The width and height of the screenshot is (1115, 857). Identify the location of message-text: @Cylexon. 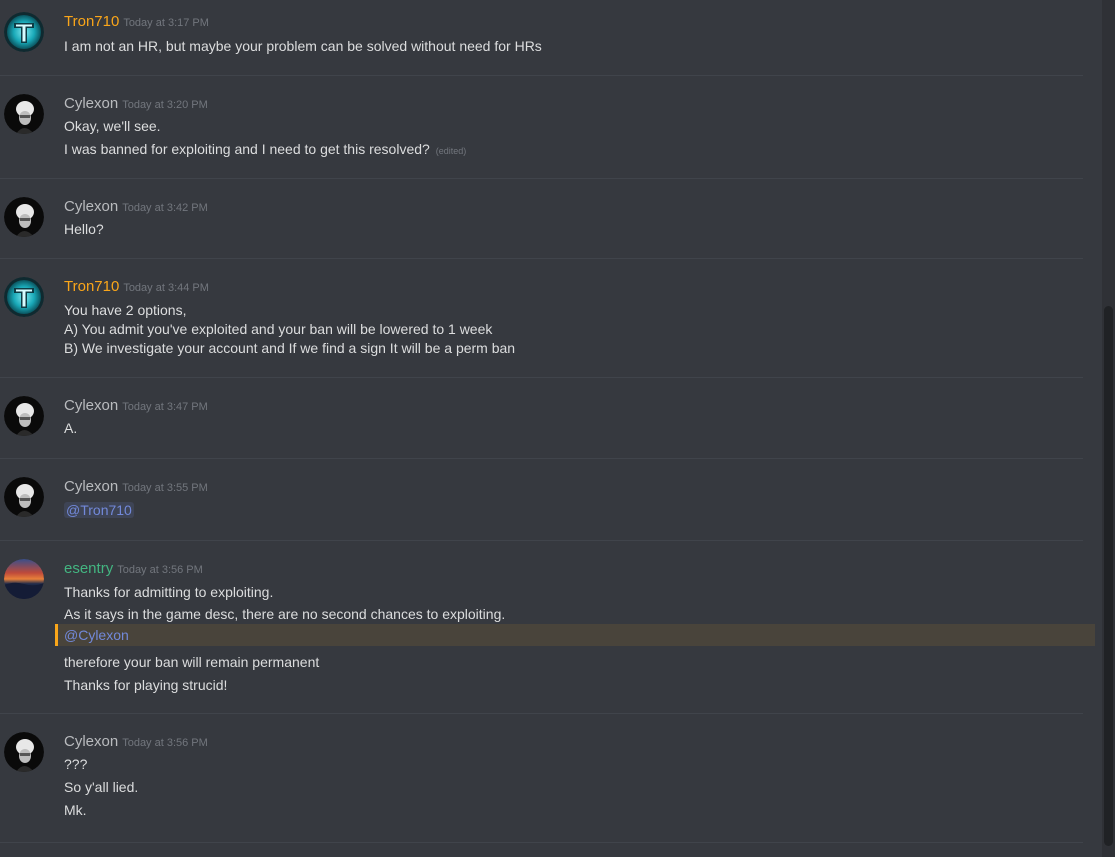
(96, 635).